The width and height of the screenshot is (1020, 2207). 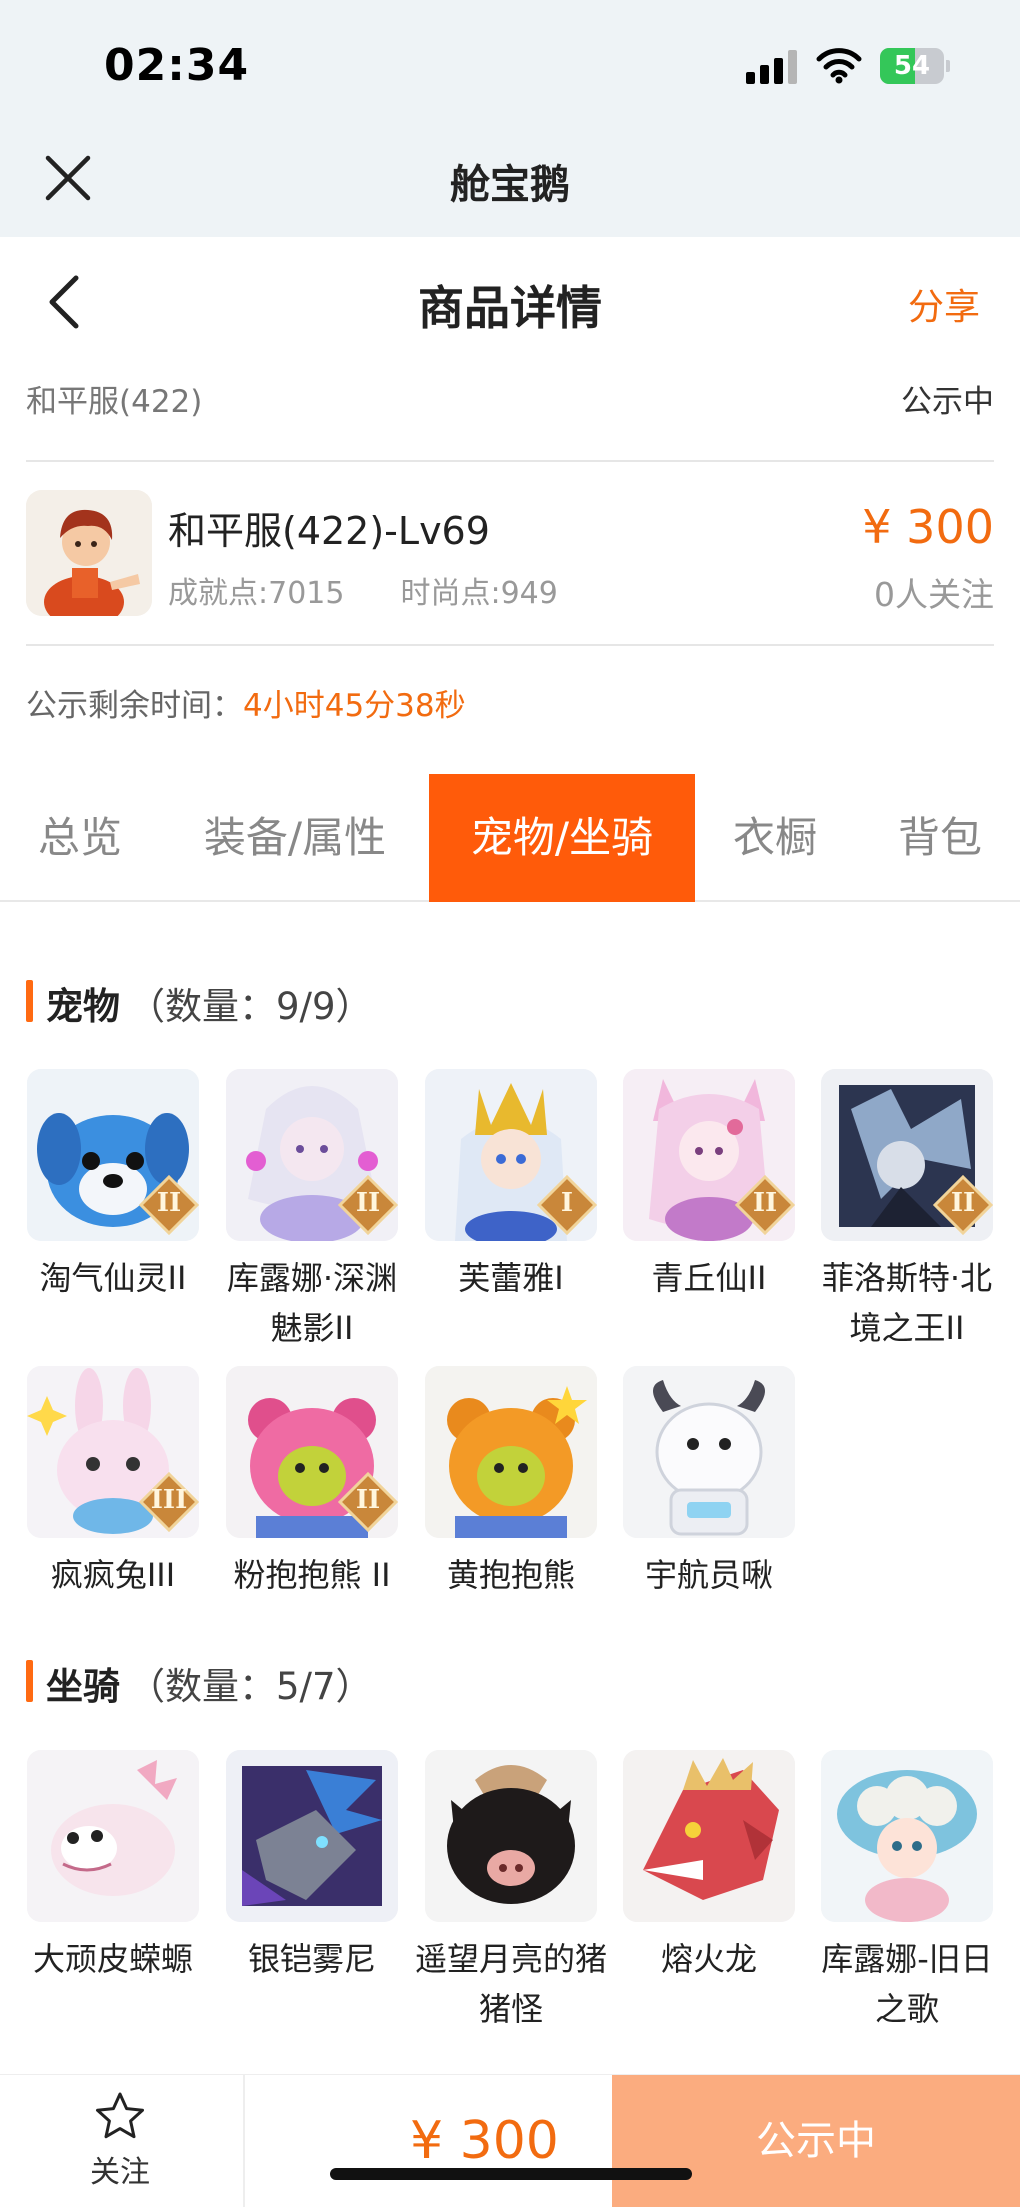 I want to click on pet-name: 宇航员啾, so click(x=708, y=1575).